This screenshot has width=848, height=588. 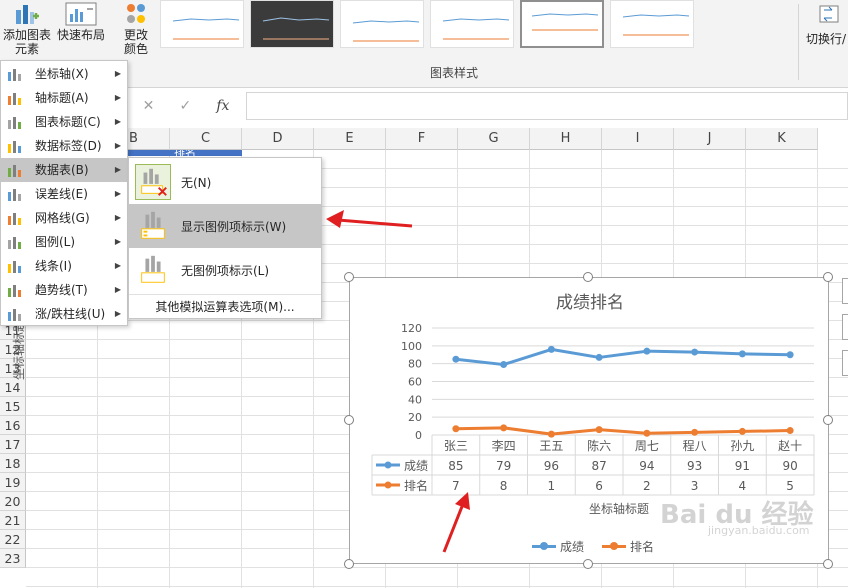 What do you see at coordinates (64, 98) in the screenshot?
I see `menu-item-axis-title: 轴标题(A) ▶` at bounding box center [64, 98].